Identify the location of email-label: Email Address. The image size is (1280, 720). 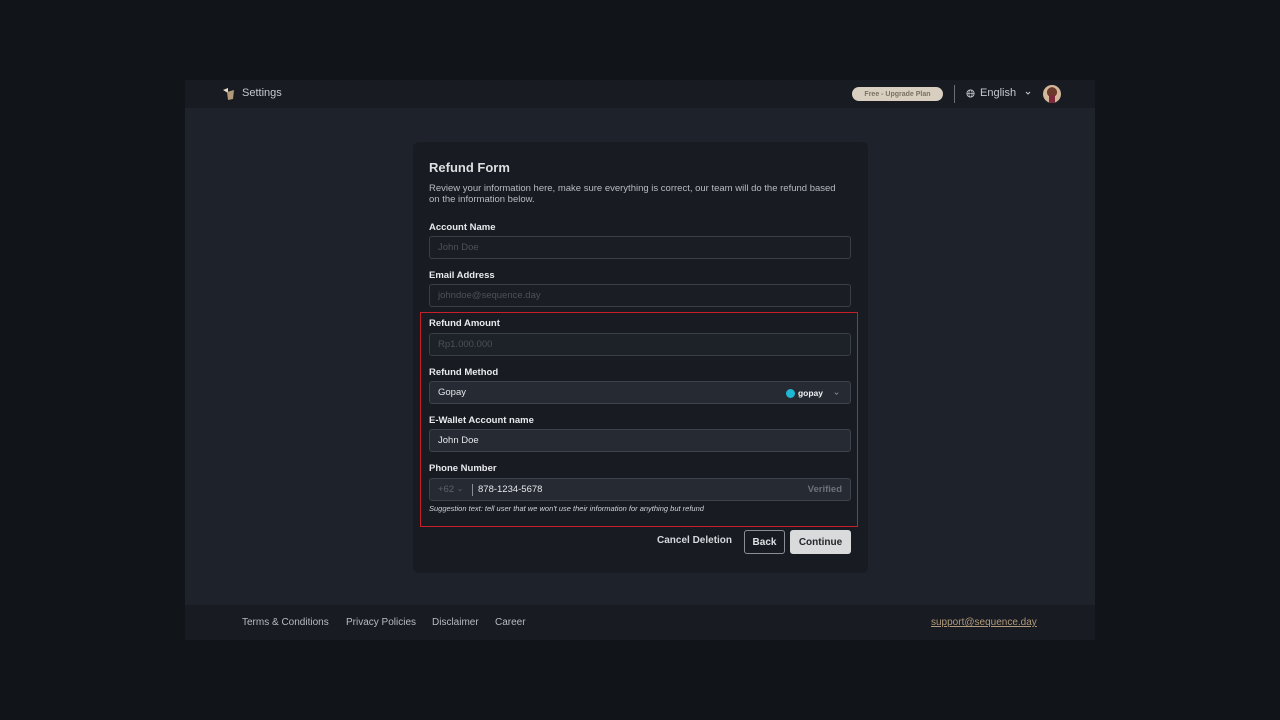
(462, 275).